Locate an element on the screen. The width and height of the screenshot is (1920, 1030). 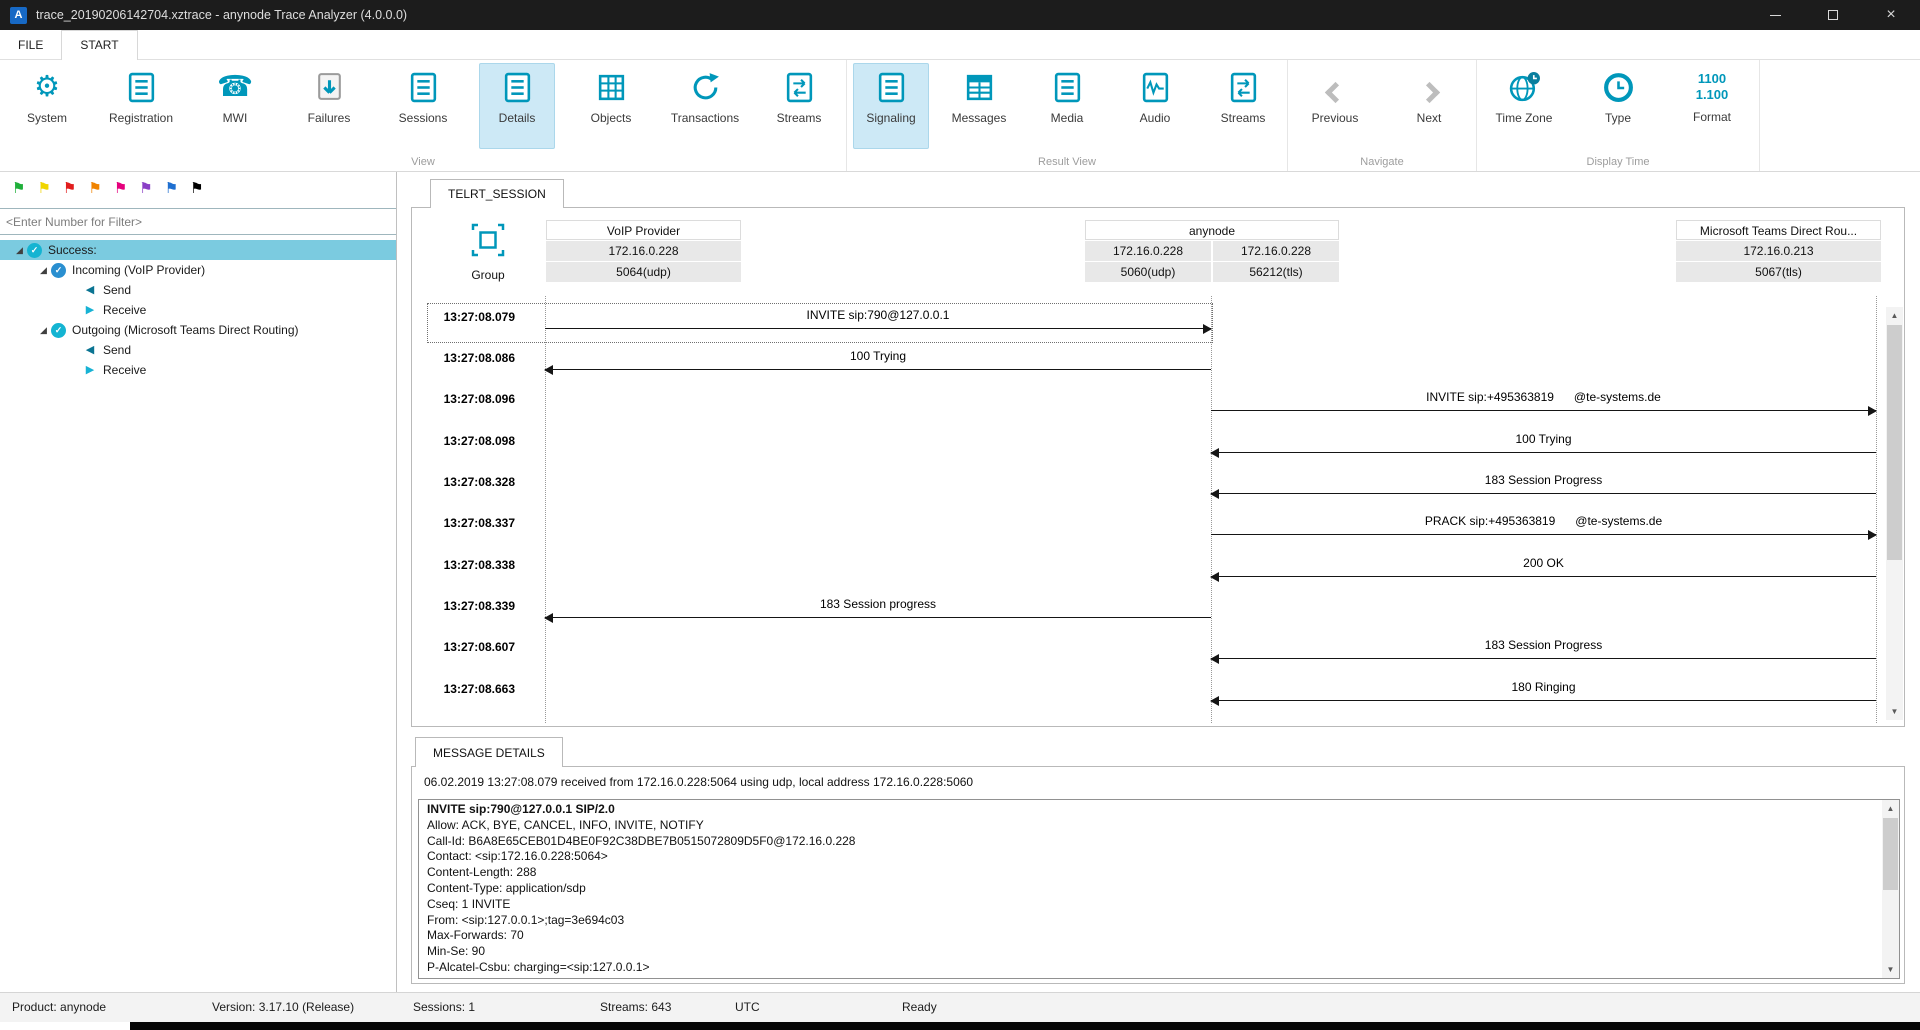
time-zone-button: Time Zone is located at coordinates (1524, 106).